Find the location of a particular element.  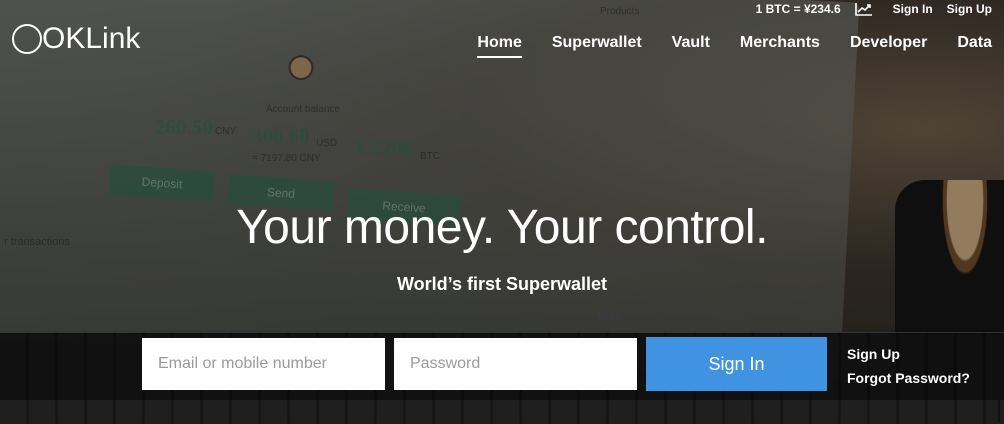

top-signup-link: Sign Up is located at coordinates (969, 9).